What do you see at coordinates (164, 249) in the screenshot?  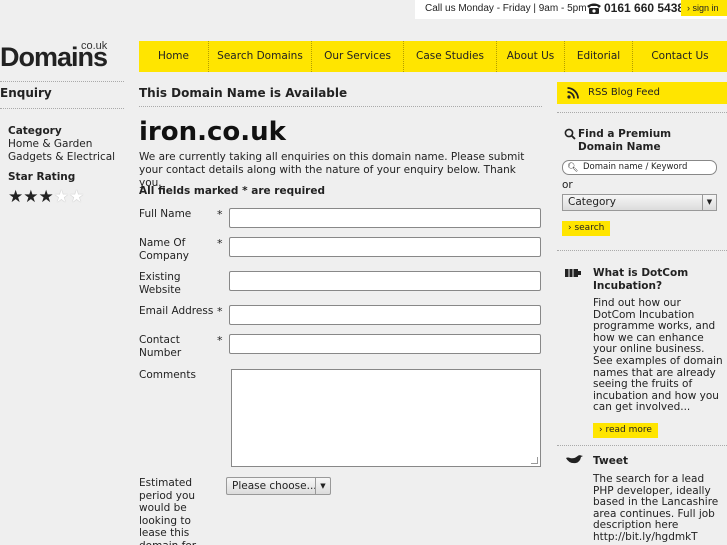 I see `company-name-label: Name Of Company` at bounding box center [164, 249].